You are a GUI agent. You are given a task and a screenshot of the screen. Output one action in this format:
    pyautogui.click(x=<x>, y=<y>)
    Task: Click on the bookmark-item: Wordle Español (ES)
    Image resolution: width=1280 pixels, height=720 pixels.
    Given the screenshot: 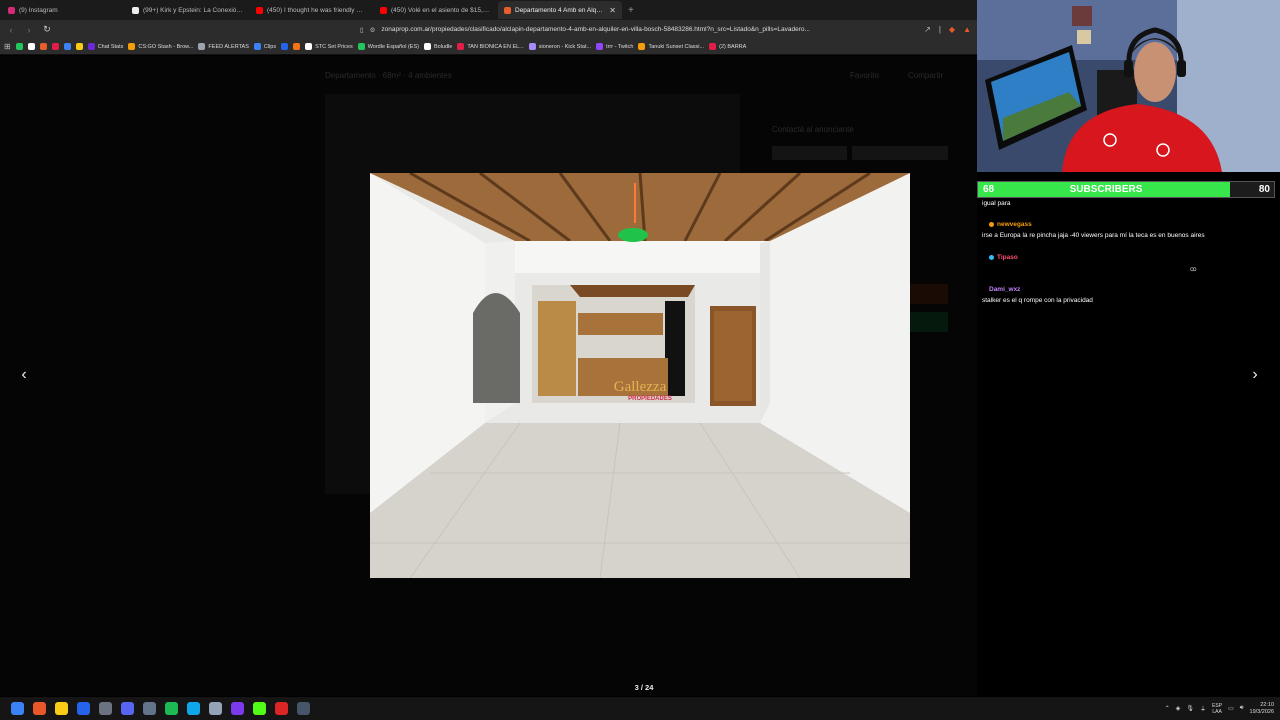 What is the action you would take?
    pyautogui.click(x=388, y=46)
    